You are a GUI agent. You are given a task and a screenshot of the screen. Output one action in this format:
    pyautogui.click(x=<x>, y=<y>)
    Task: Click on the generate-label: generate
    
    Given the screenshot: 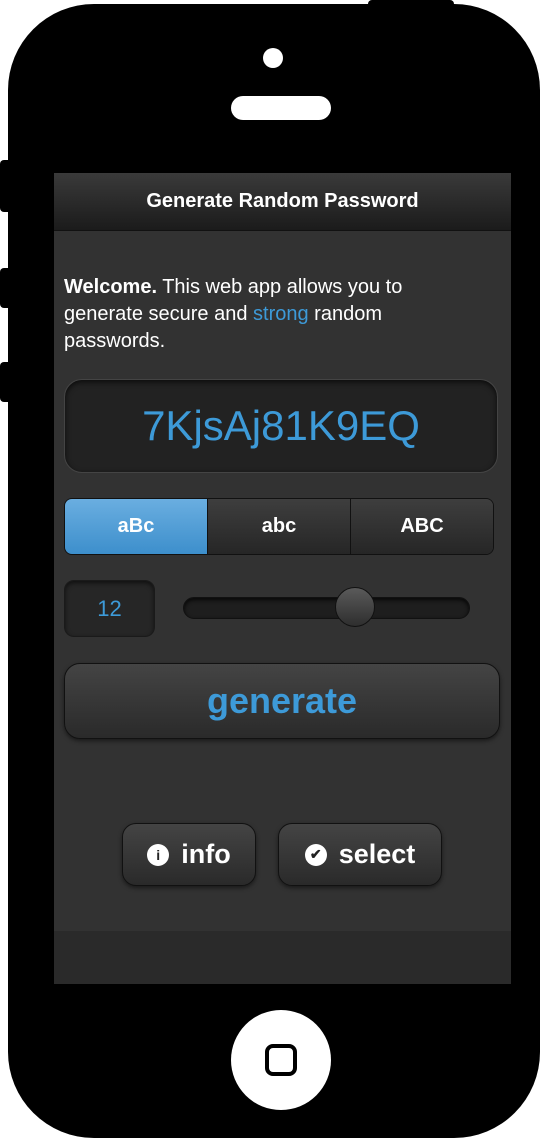 What is the action you would take?
    pyautogui.click(x=282, y=700)
    